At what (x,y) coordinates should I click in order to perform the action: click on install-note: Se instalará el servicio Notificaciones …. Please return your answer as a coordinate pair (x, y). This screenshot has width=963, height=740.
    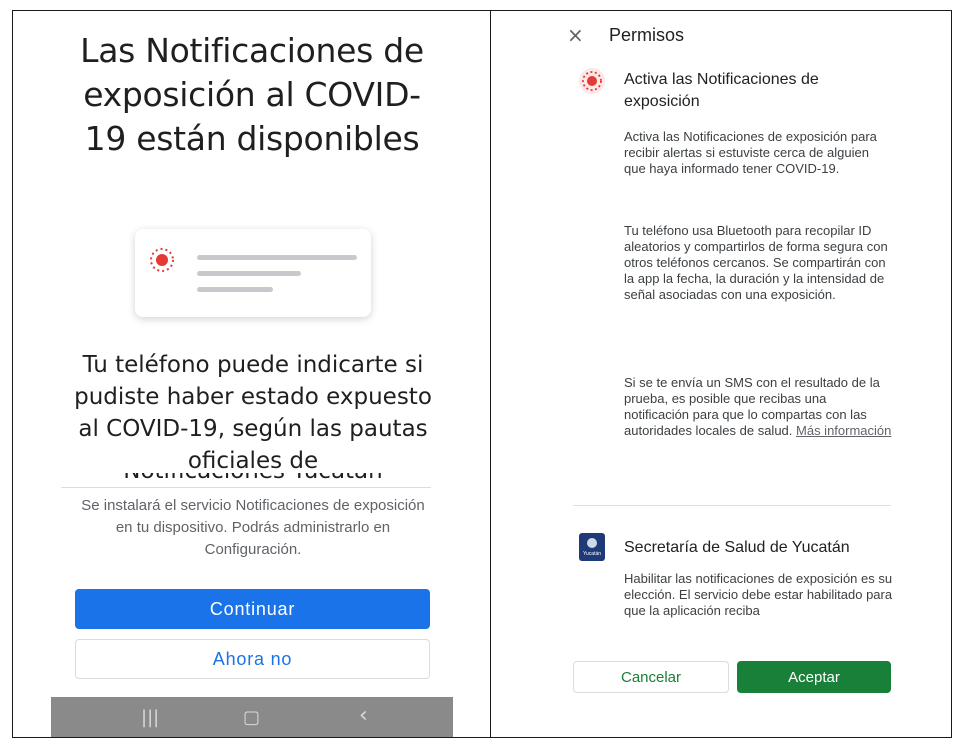
    Looking at the image, I should click on (253, 527).